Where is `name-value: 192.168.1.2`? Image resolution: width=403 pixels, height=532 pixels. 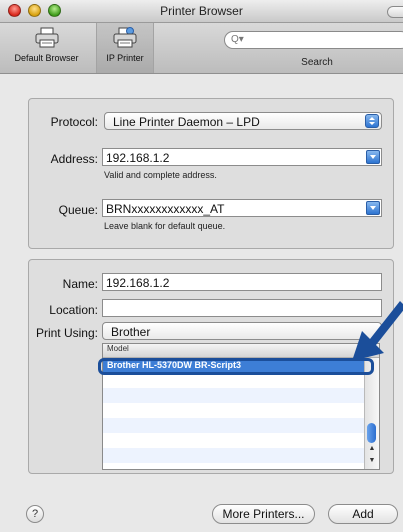 name-value: 192.168.1.2 is located at coordinates (138, 283).